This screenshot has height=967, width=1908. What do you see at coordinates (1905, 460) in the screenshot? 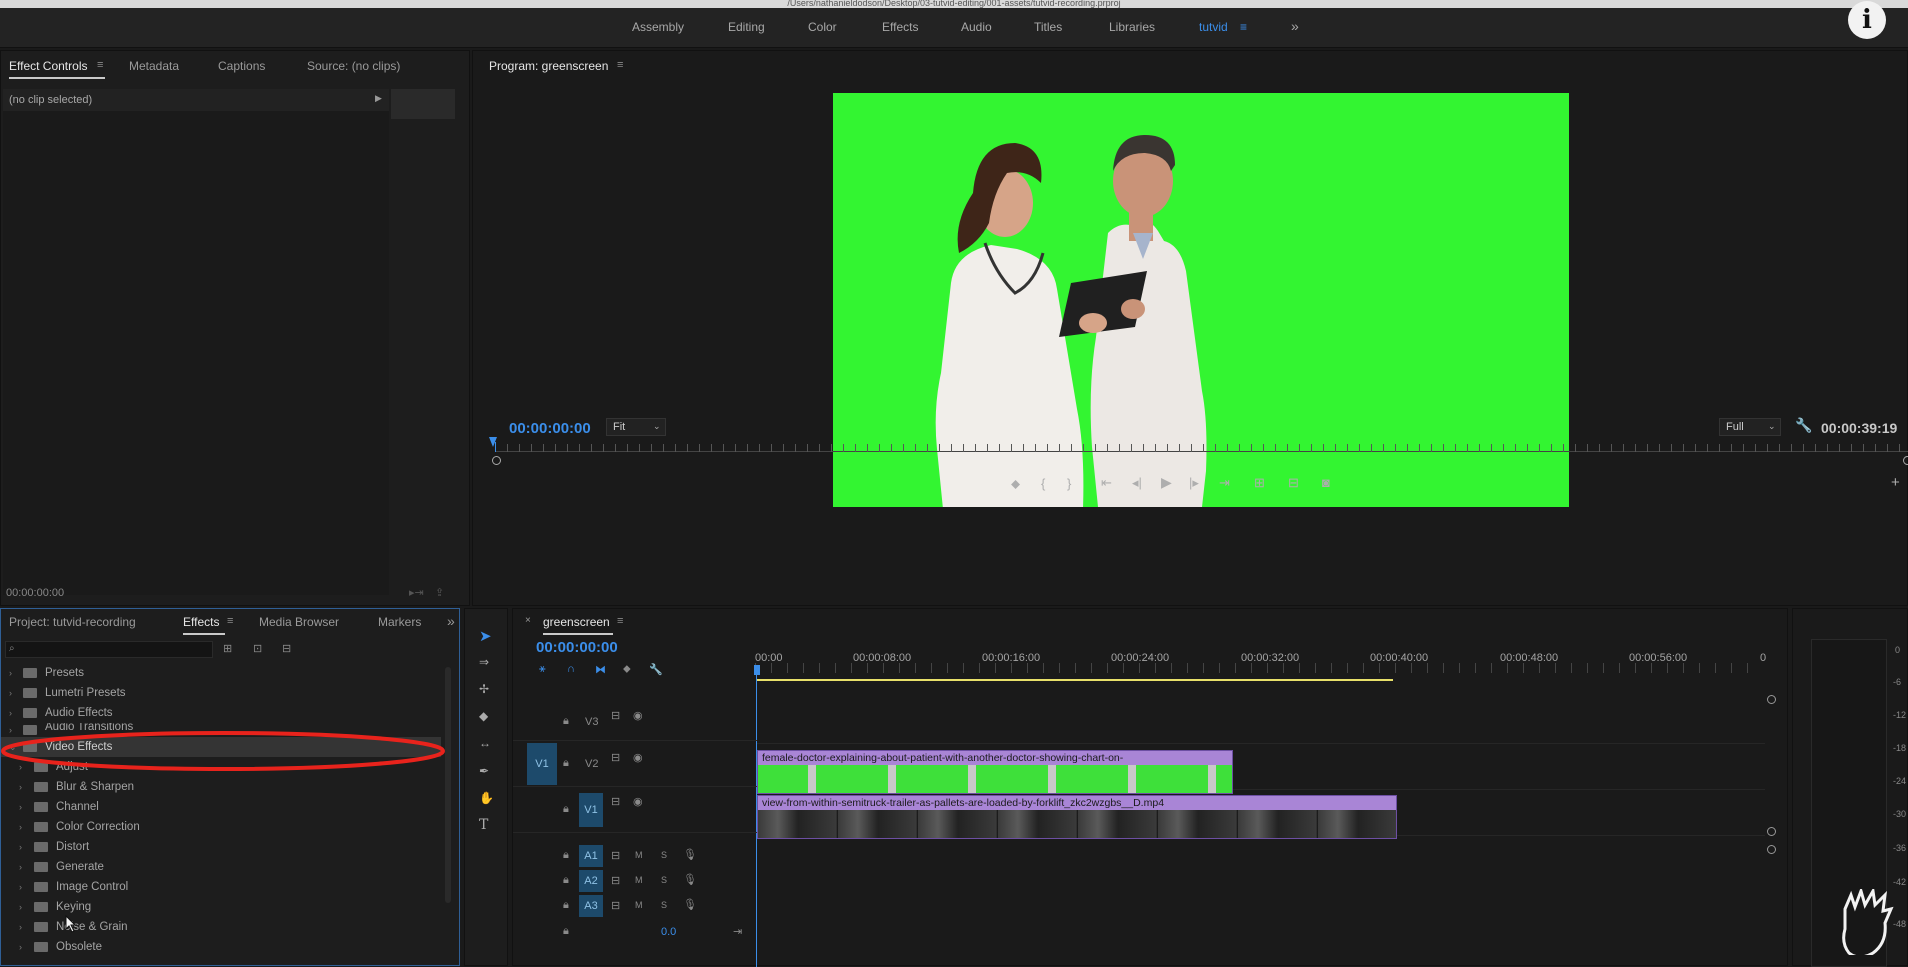
I see `zoom-handle-right` at bounding box center [1905, 460].